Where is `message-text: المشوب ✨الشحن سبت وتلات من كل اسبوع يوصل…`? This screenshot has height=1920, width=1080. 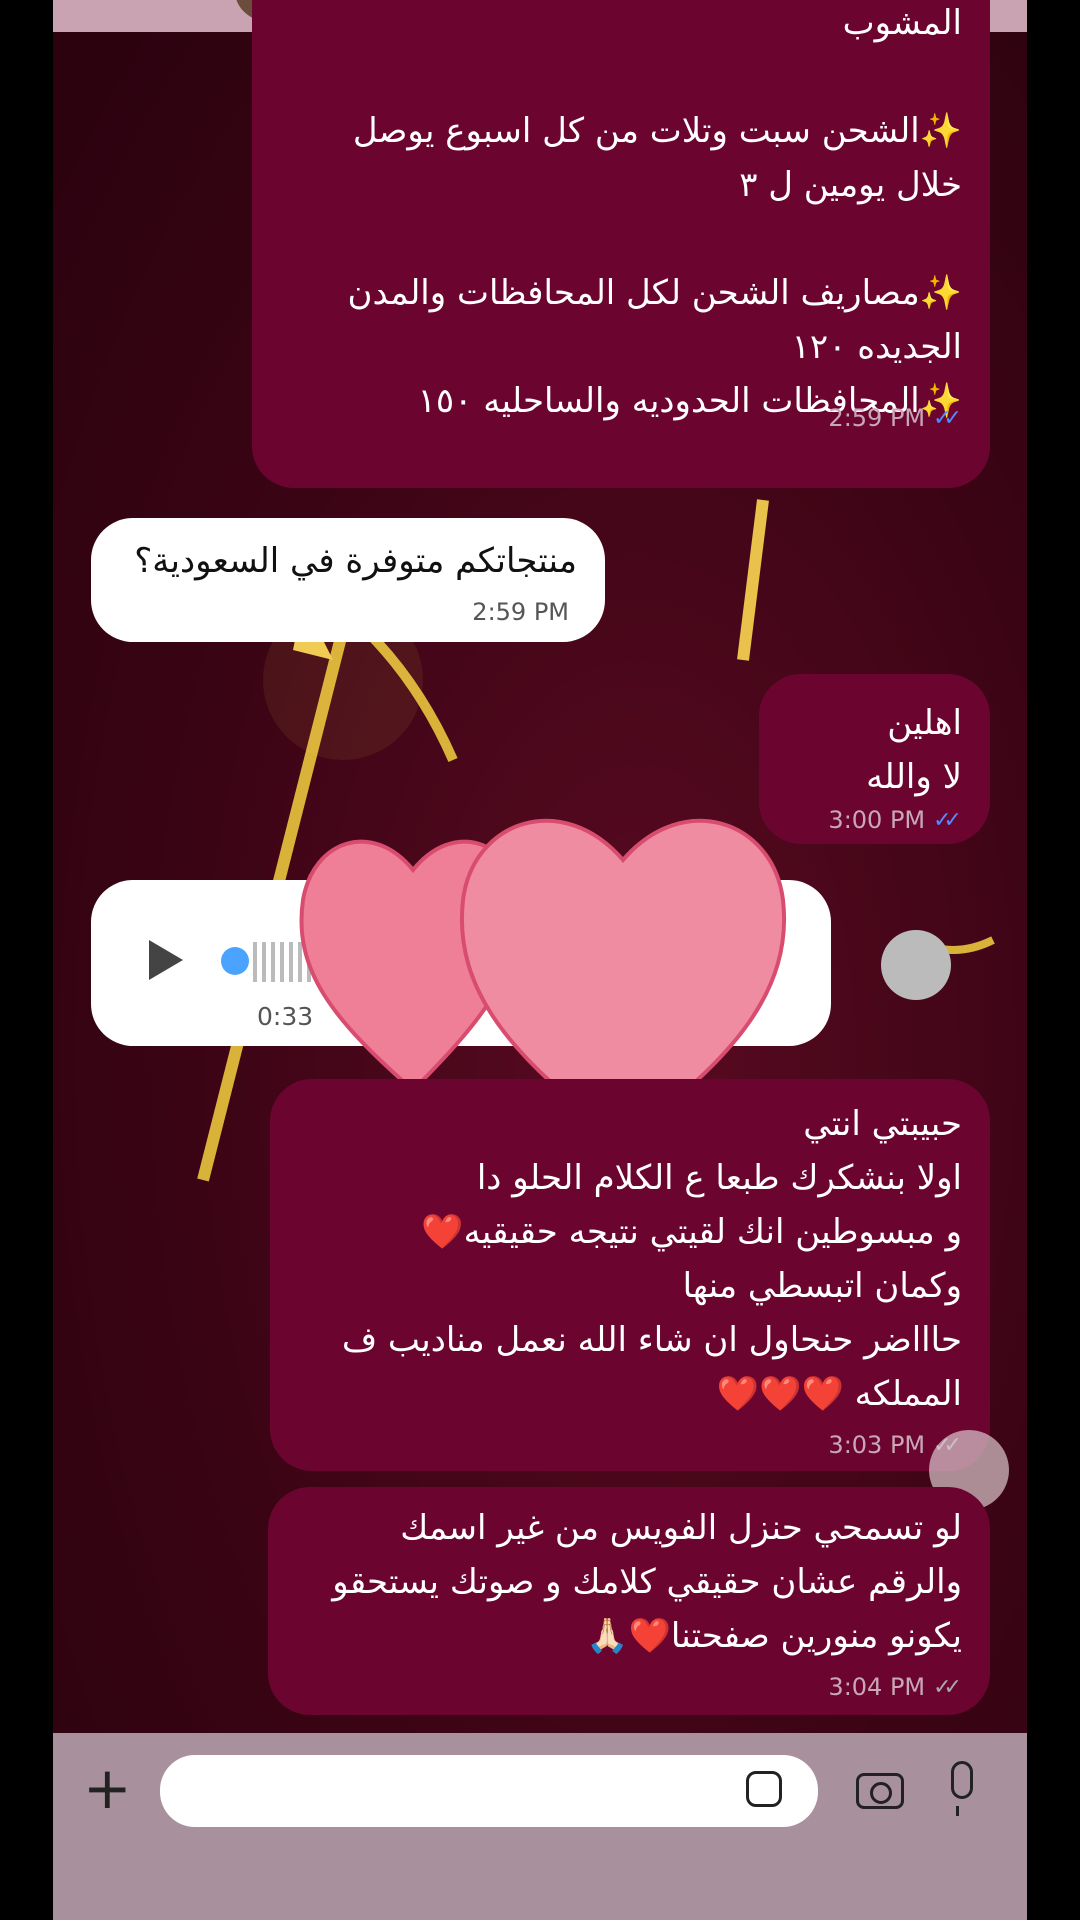 message-text: المشوب ✨الشحن سبت وتلات من كل اسبوع يوصل… is located at coordinates (654, 212).